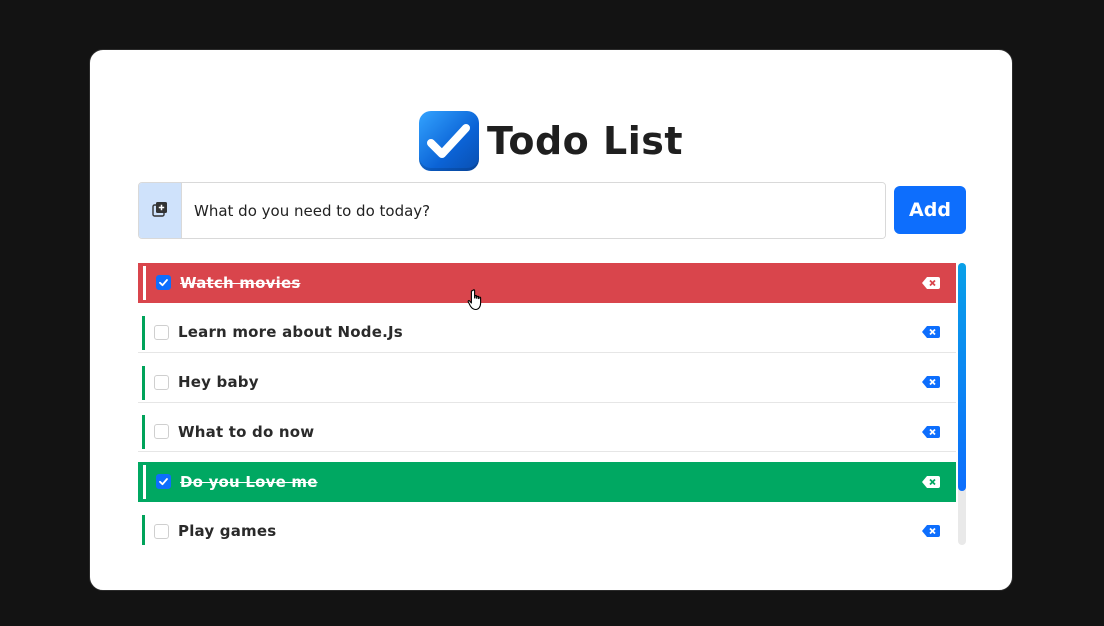 This screenshot has width=1104, height=626. What do you see at coordinates (585, 141) in the screenshot?
I see `app-title: Todo List` at bounding box center [585, 141].